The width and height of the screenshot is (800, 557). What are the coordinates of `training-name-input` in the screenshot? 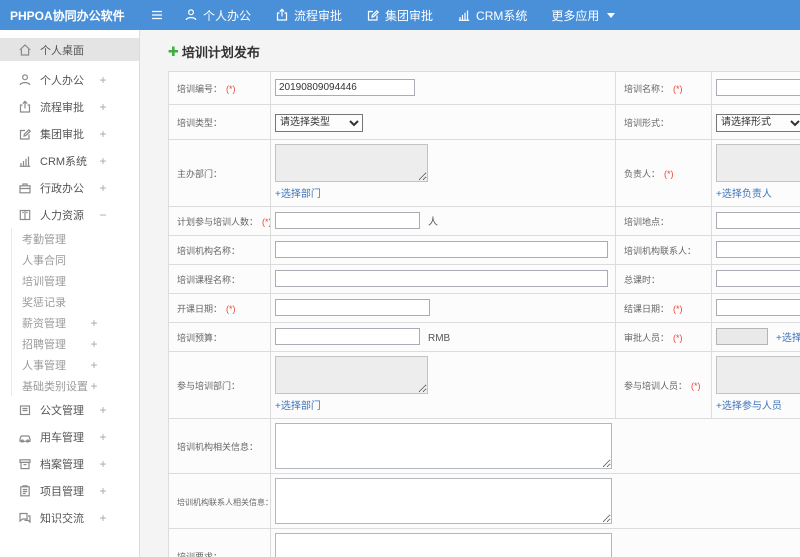 It's located at (758, 88).